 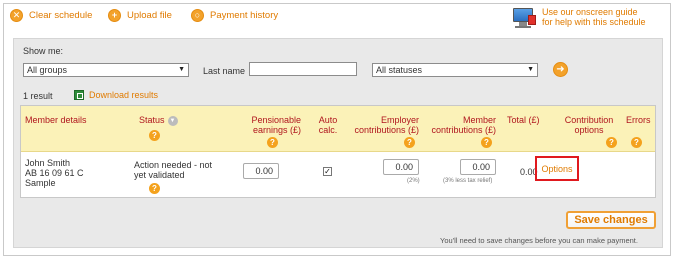 I want to click on clear-icon: ✕, so click(x=16, y=15).